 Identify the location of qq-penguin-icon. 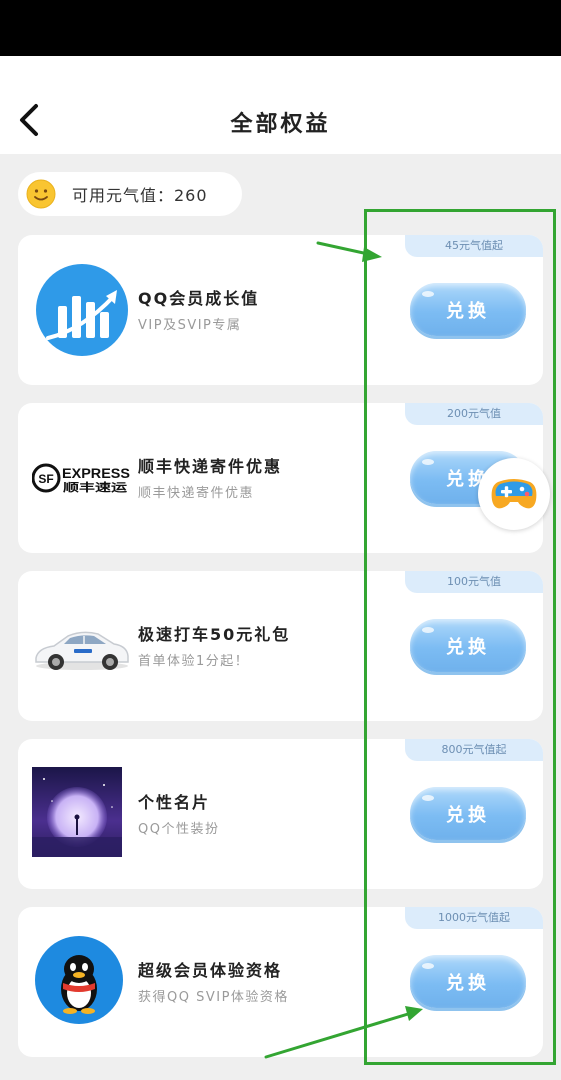
(79, 980).